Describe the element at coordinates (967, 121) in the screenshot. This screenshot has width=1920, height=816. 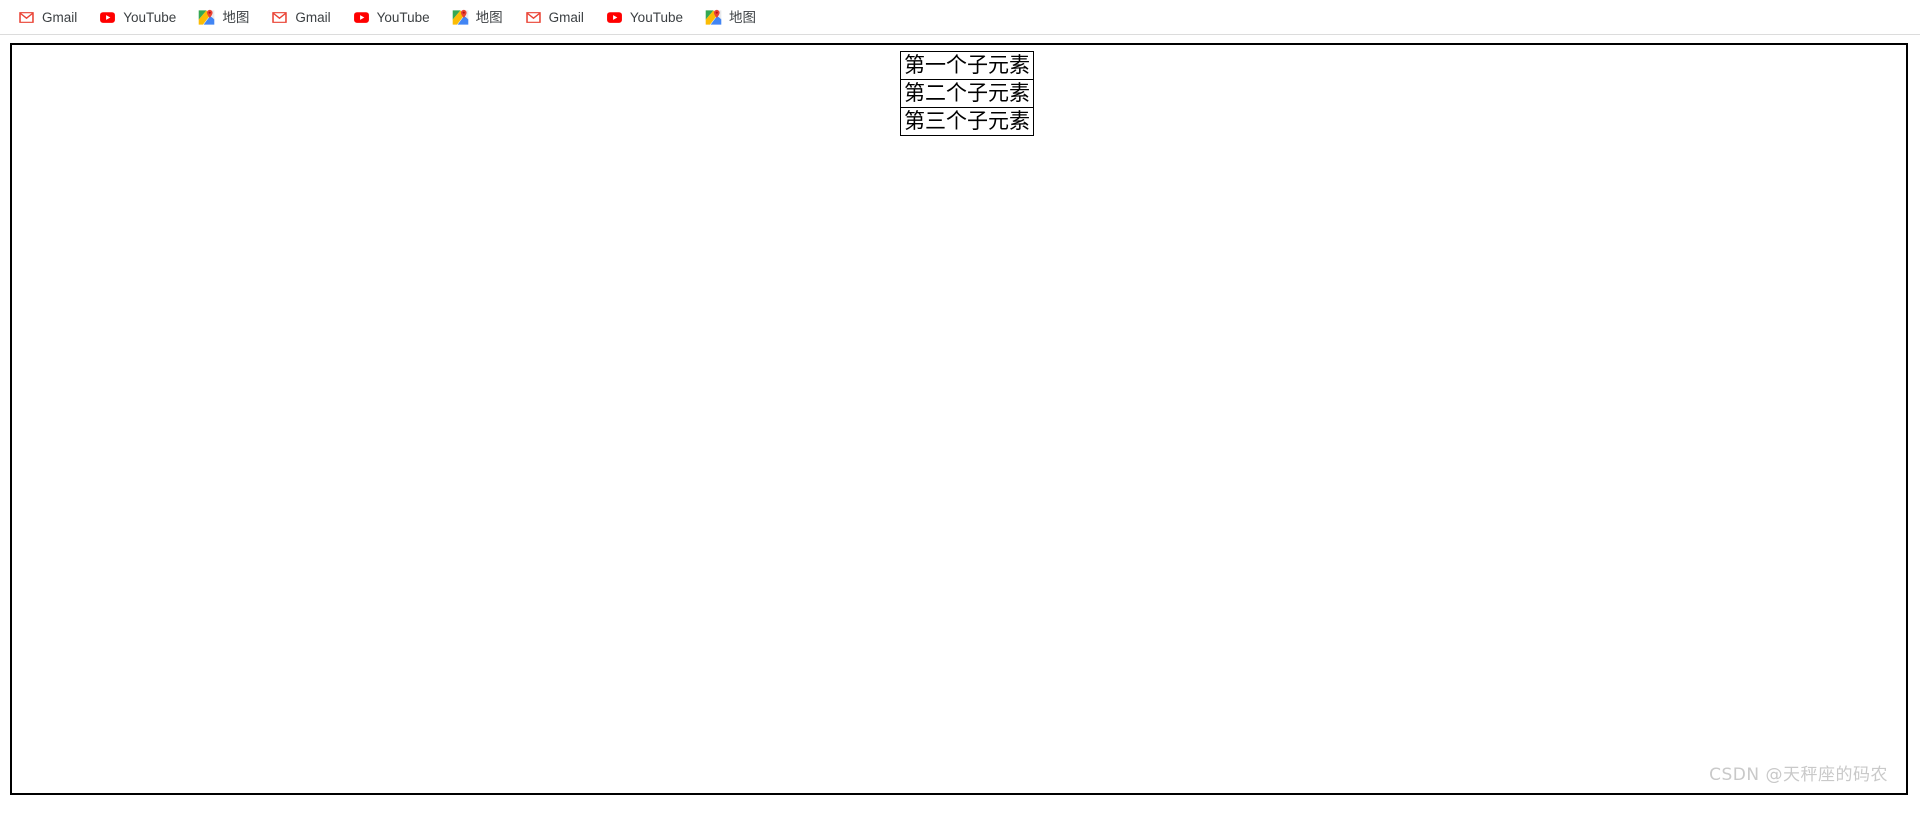
I see `flex-child-item: 第三个子元素` at that location.